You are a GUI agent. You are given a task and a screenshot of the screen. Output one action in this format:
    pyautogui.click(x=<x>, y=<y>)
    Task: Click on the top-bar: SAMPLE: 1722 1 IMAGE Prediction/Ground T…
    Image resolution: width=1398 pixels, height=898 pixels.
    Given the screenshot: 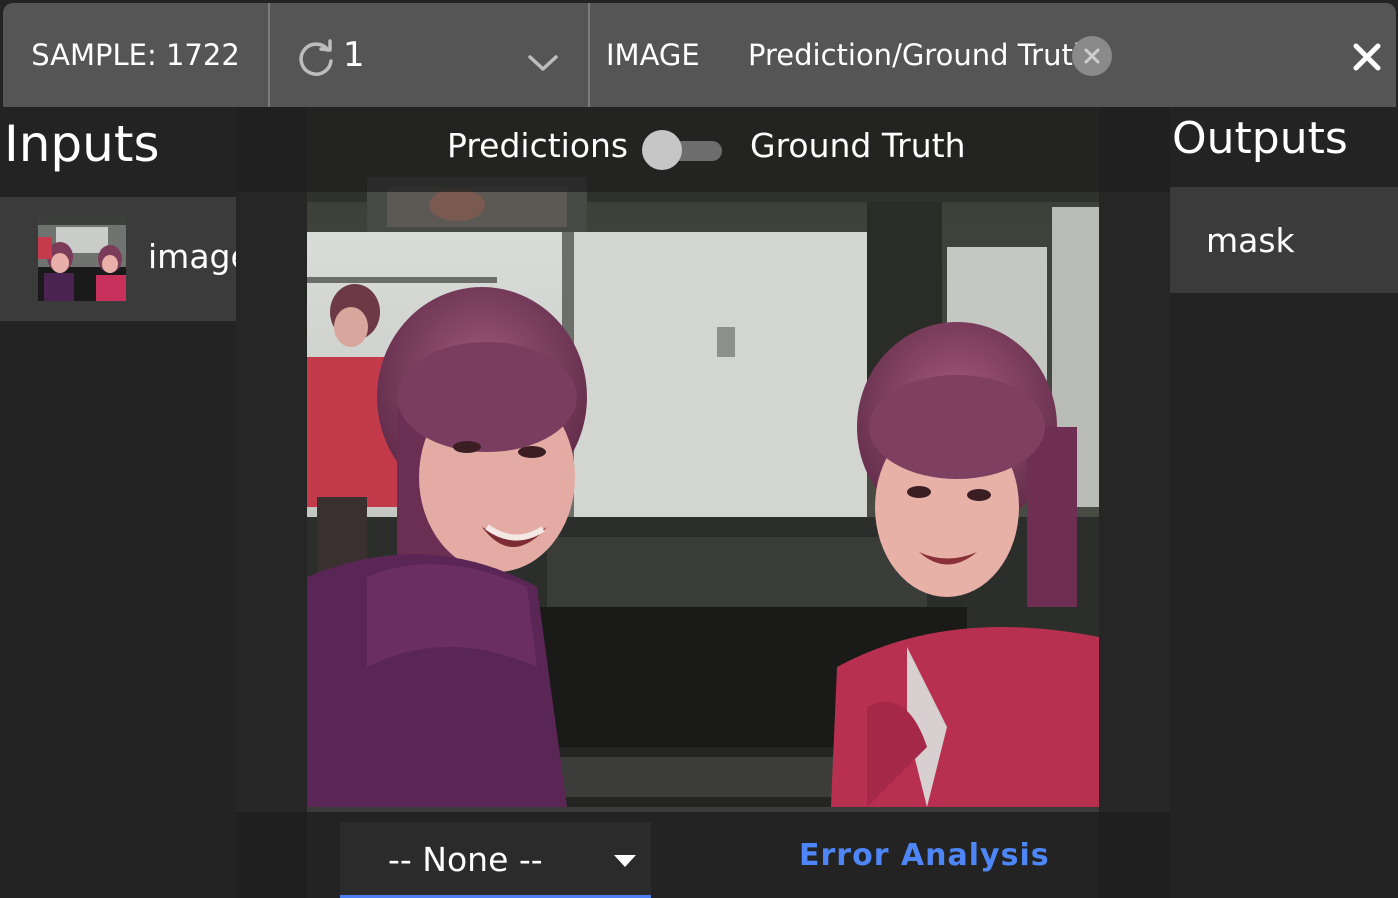 What is the action you would take?
    pyautogui.click(x=699, y=55)
    